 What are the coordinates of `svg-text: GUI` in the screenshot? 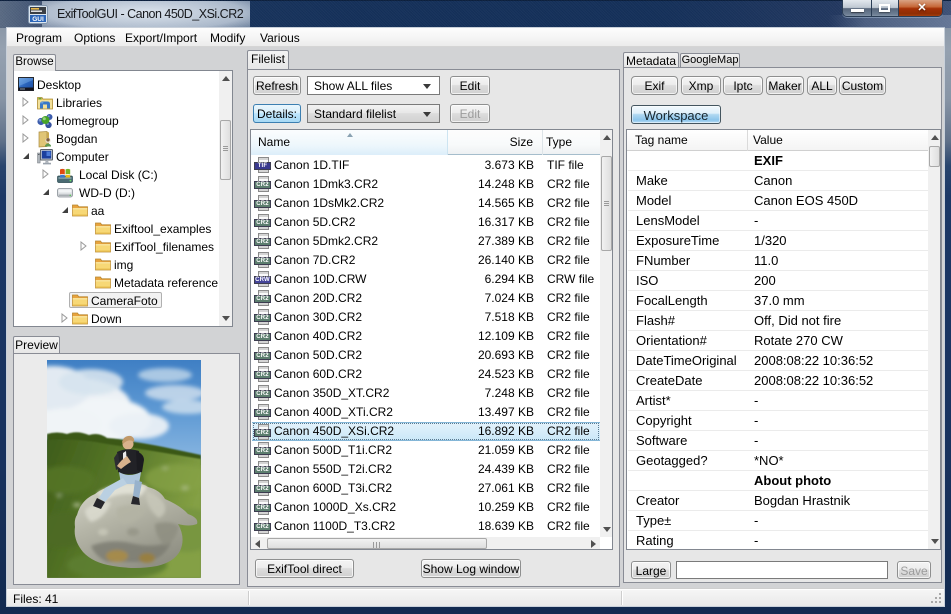 It's located at (38, 19).